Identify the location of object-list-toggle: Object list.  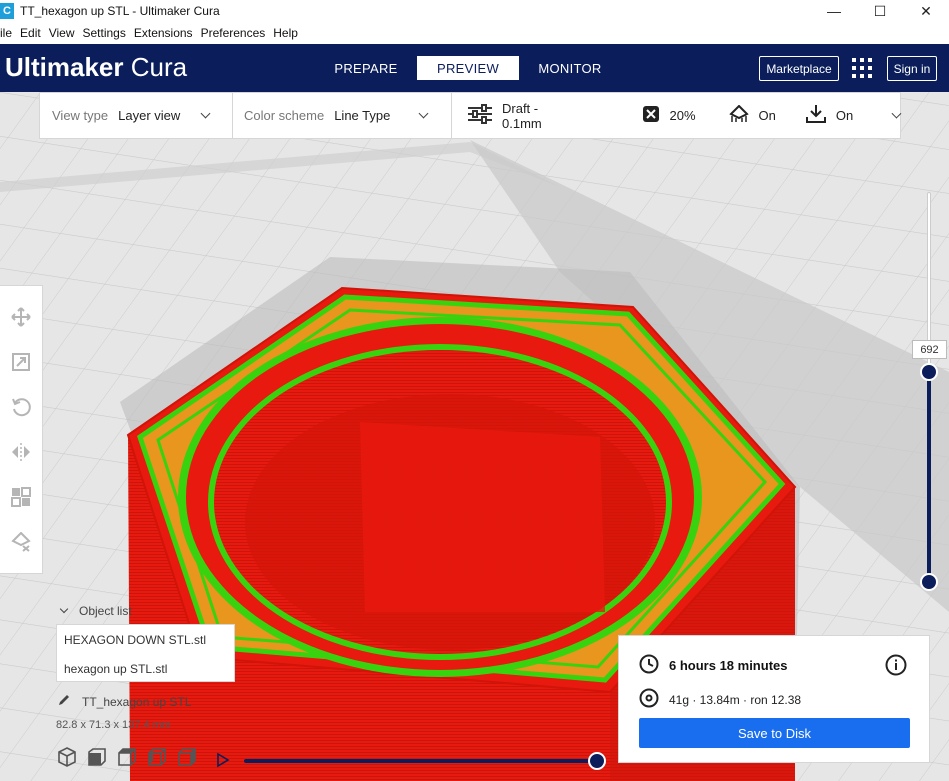
(95, 611).